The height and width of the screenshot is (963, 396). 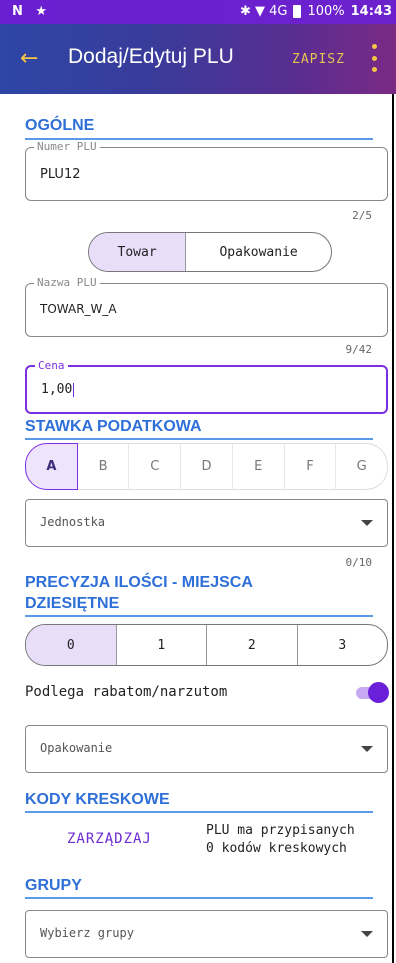 I want to click on barcode-info-line1: PLU ma przypisanych, so click(x=280, y=830).